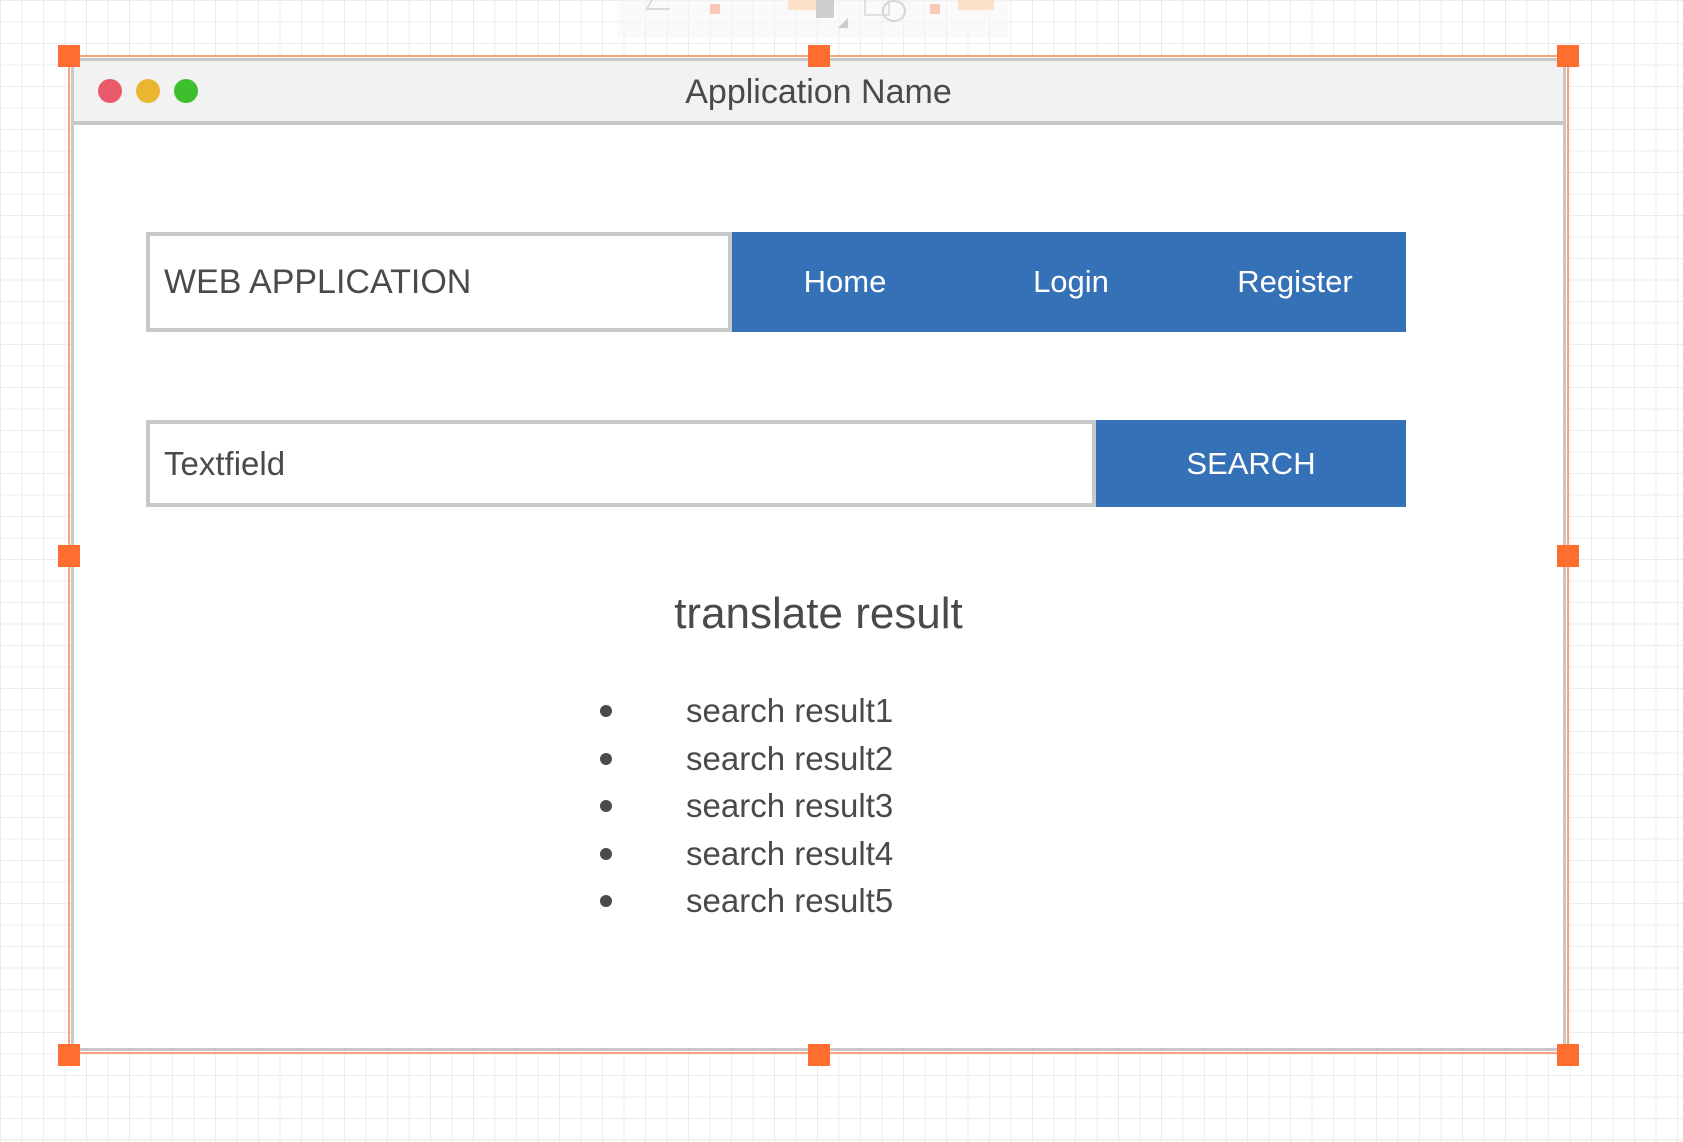  Describe the element at coordinates (819, 1055) in the screenshot. I see `resize-handle-bottom` at that location.